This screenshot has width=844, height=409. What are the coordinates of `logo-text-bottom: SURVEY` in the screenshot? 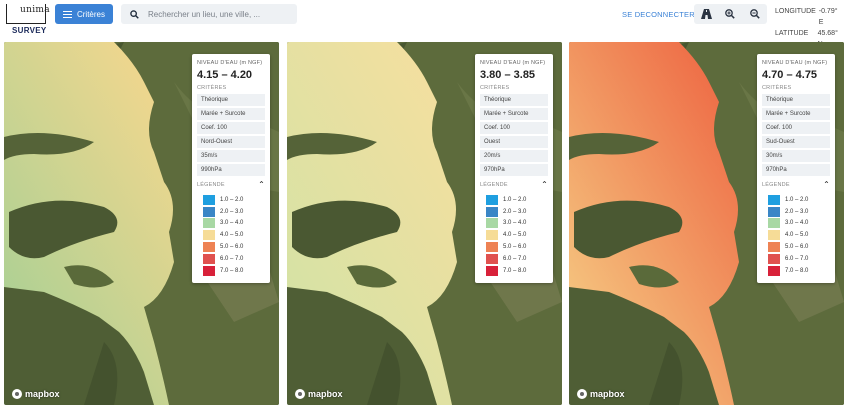 It's located at (29, 30).